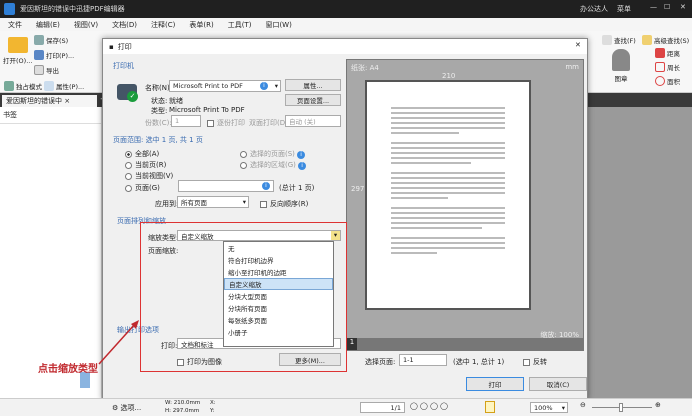 This screenshot has width=692, height=416. What do you see at coordinates (57, 41) in the screenshot?
I see `save-label: 保存(S)` at bounding box center [57, 41].